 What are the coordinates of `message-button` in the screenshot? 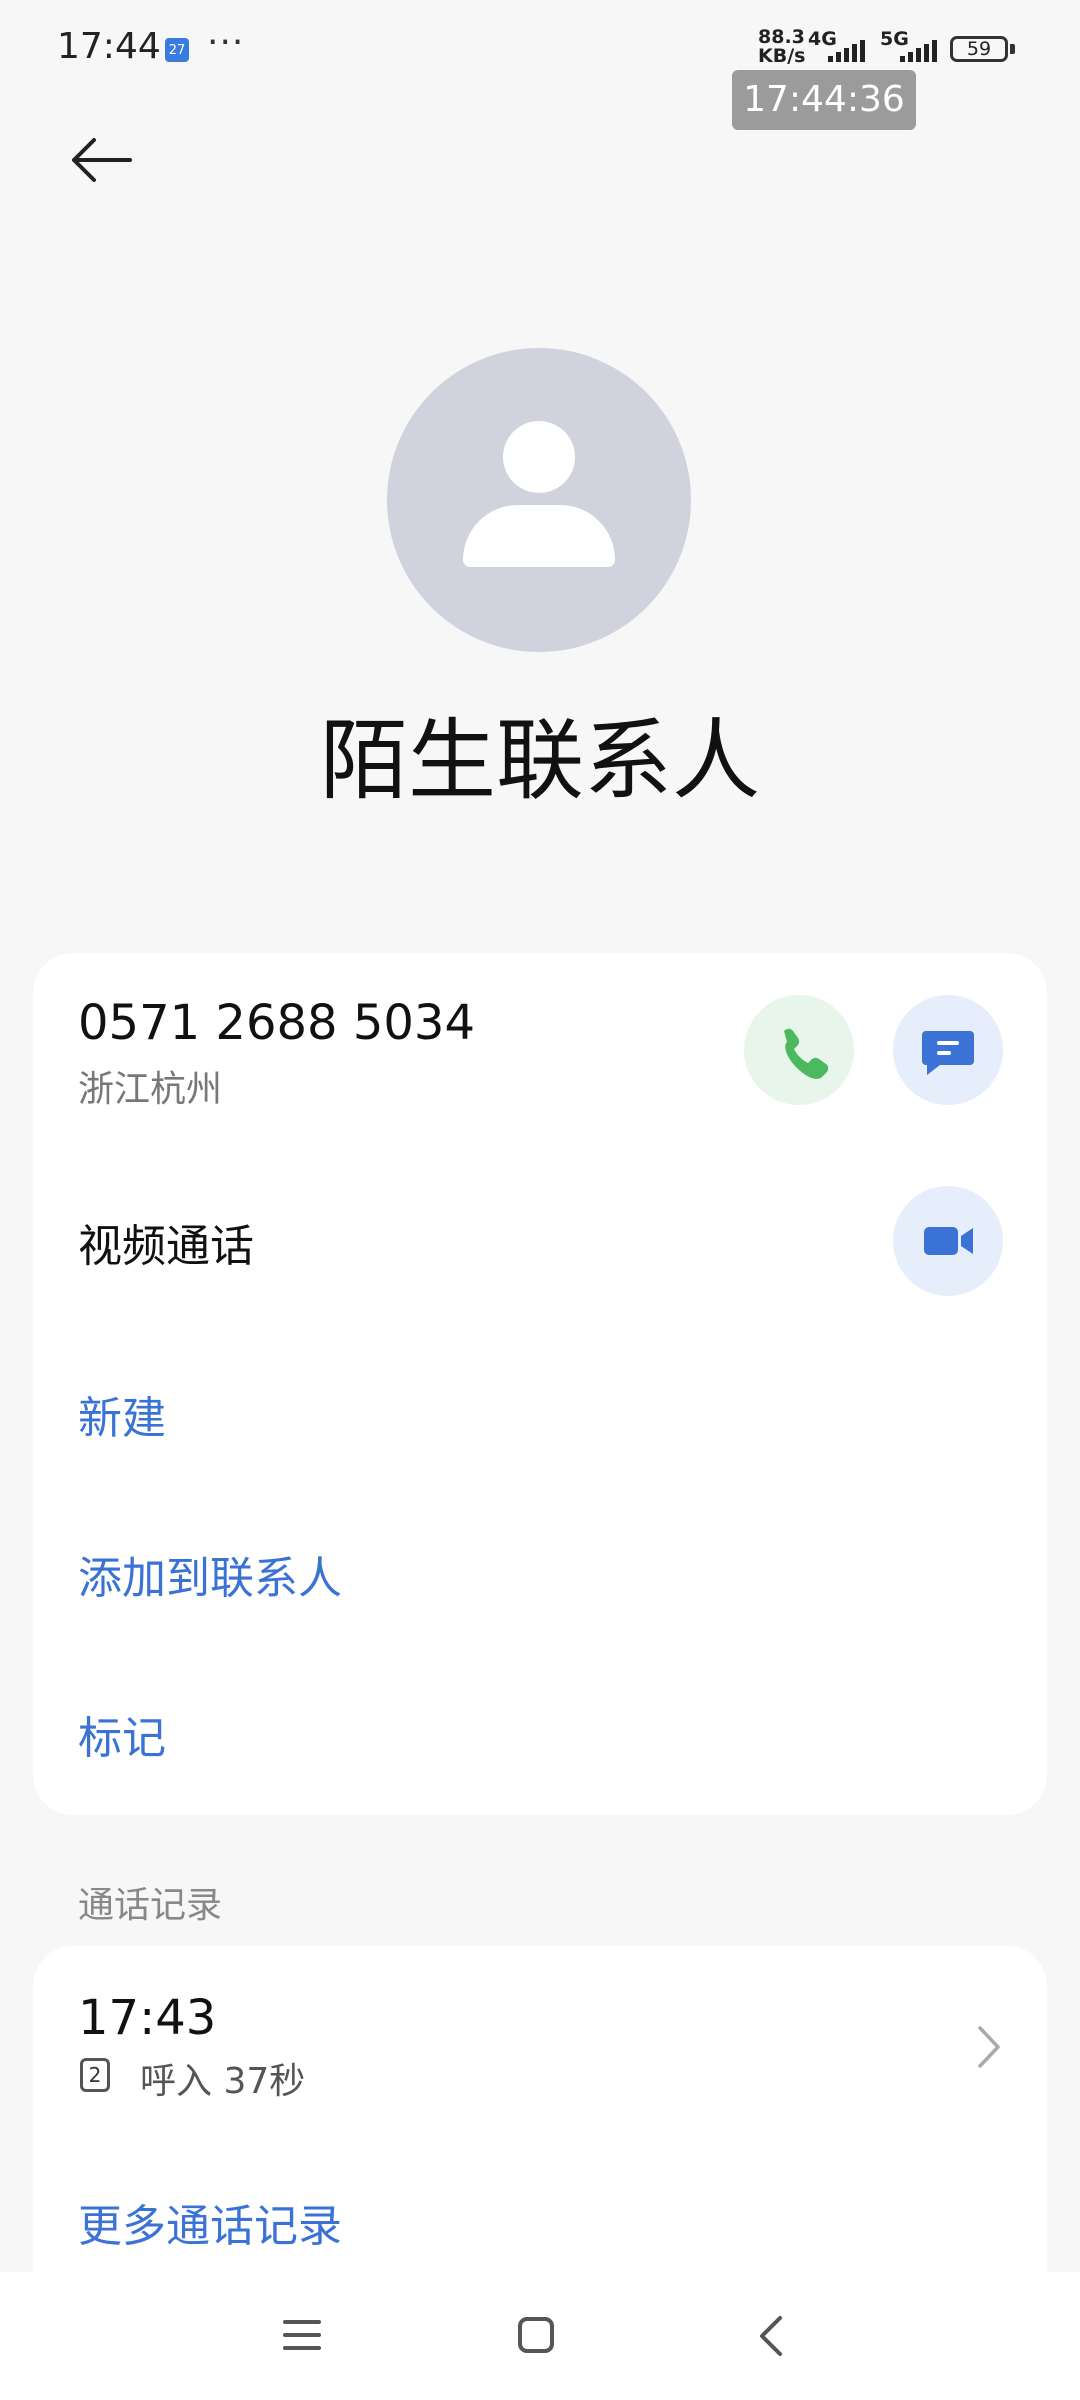 It's located at (948, 1050).